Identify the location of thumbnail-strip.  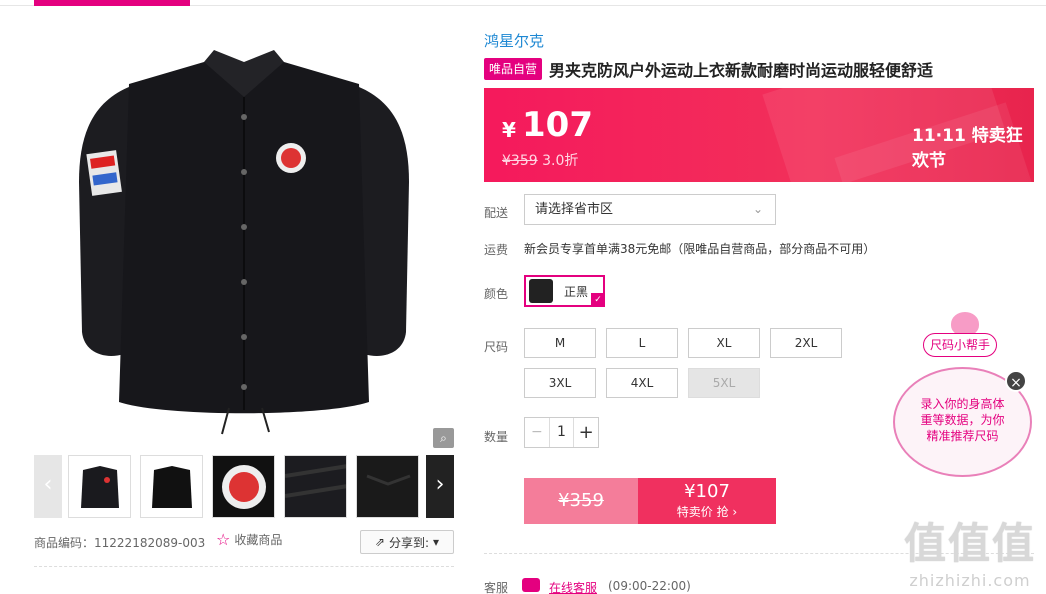
(247, 486).